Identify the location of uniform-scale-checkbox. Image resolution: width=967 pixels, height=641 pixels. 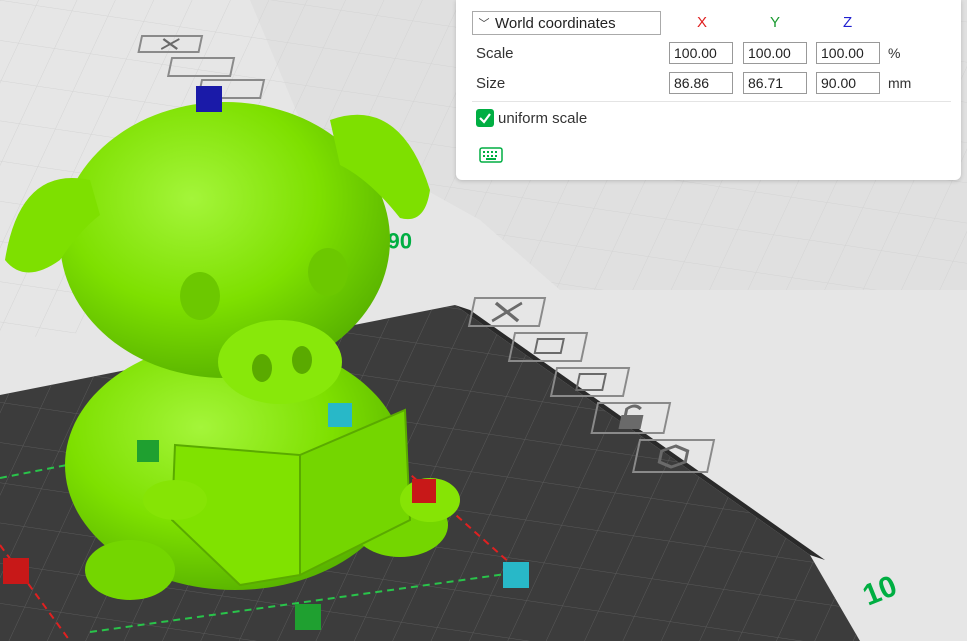
(485, 118).